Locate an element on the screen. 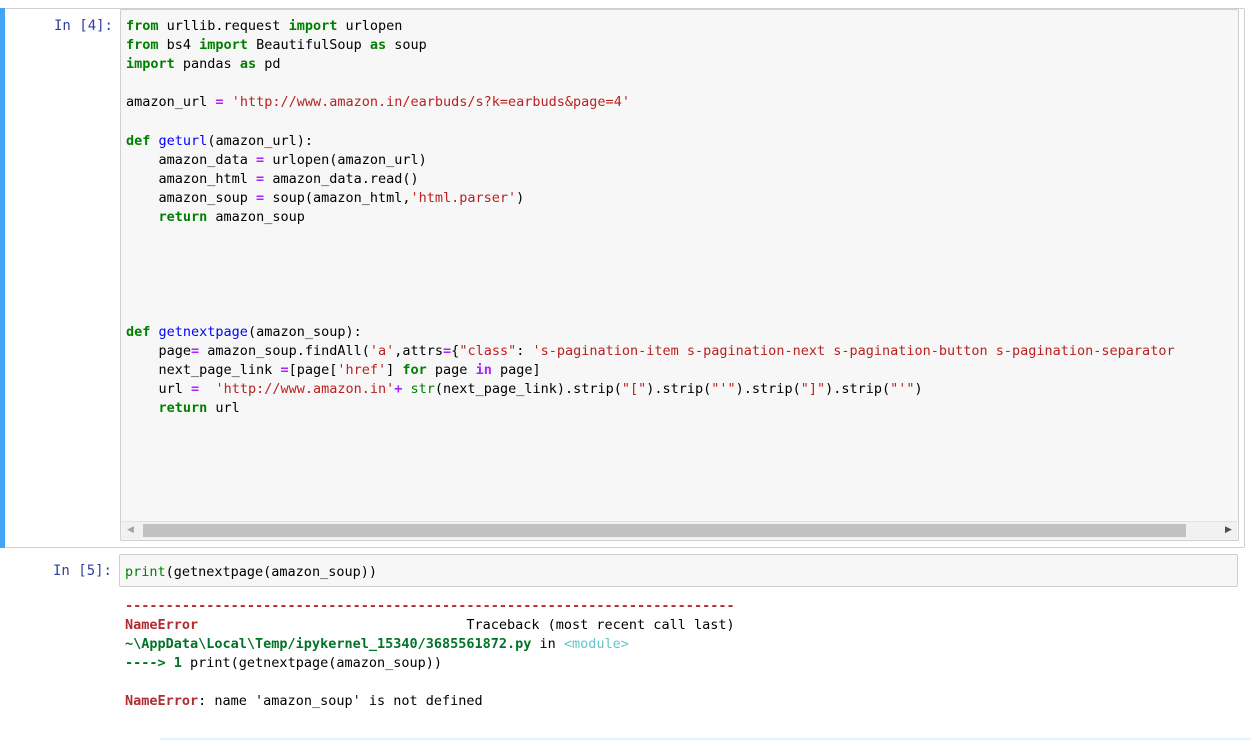 The height and width of the screenshot is (740, 1251). traceback-arrow: ----> 1 is located at coordinates (158, 663).